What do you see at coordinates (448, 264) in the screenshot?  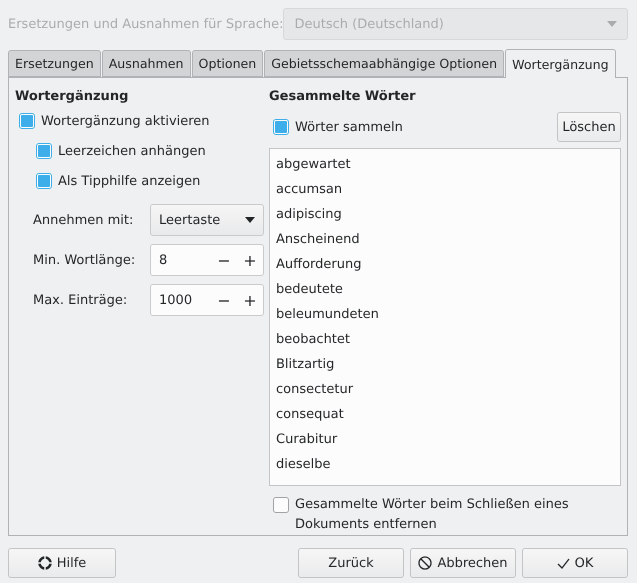 I see `list-item: Aufforderung` at bounding box center [448, 264].